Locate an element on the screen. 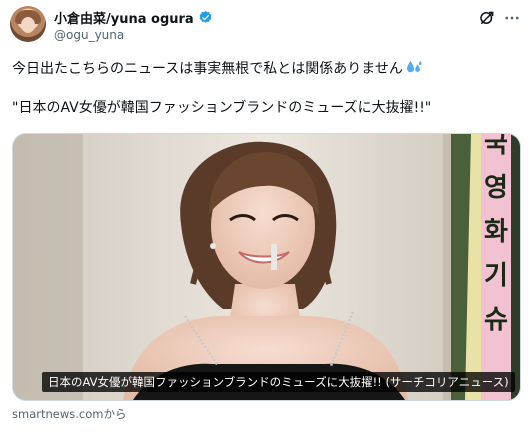 This screenshot has height=432, width=530. tweet-text-line-2: "日本のAV女優が韓国ファッションブランドのミューズに大抜擢!!" is located at coordinates (222, 108).